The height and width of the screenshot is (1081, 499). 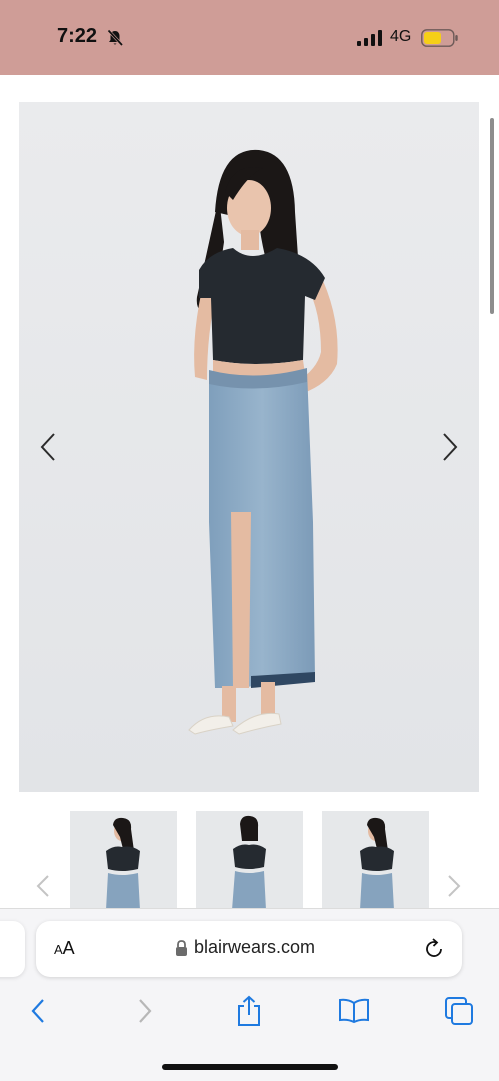 I want to click on tabs-button, so click(x=459, y=1011).